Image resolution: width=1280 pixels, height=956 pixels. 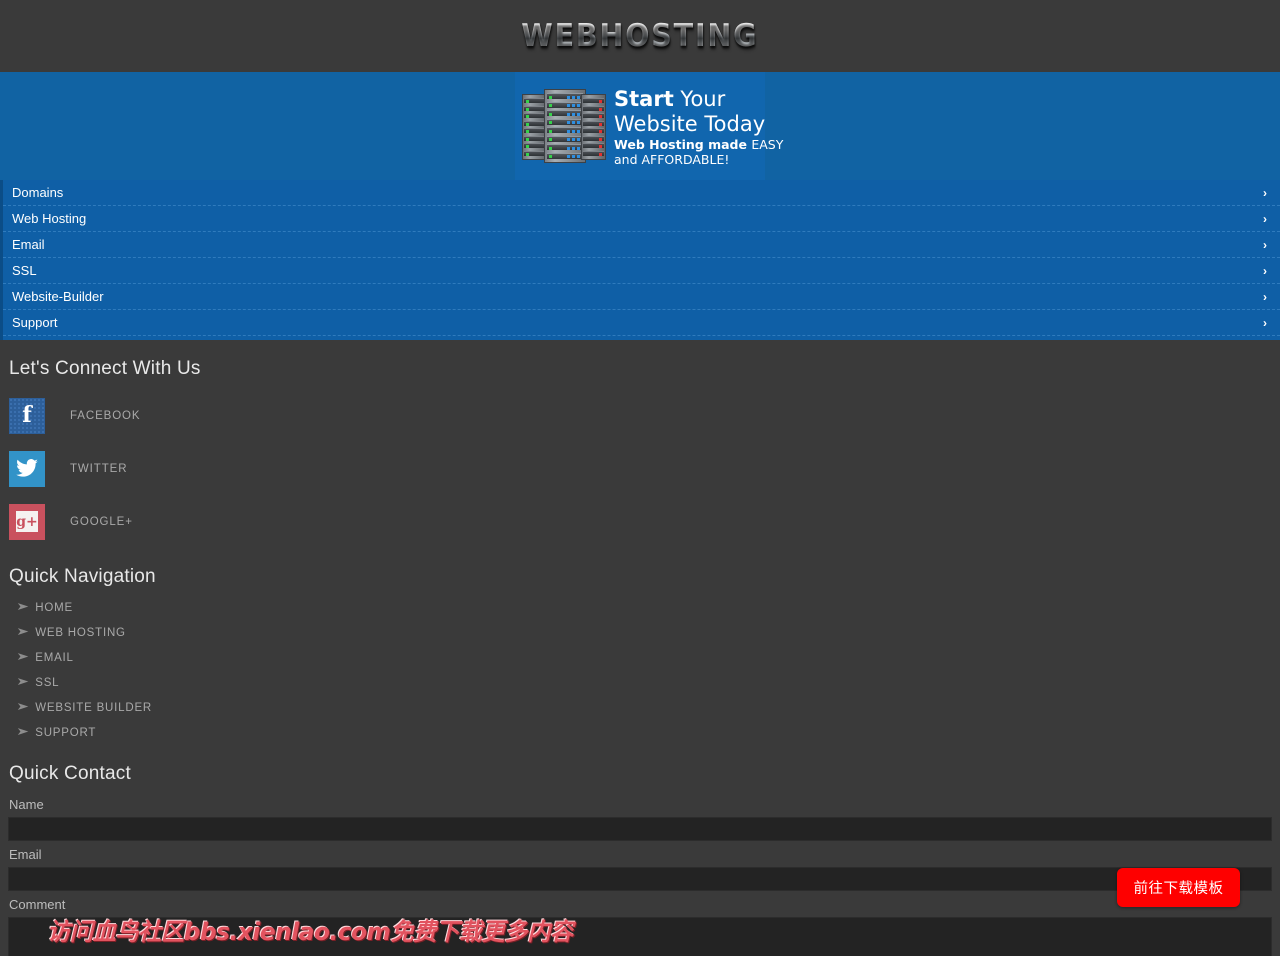 I want to click on server-rack-icon, so click(x=564, y=126).